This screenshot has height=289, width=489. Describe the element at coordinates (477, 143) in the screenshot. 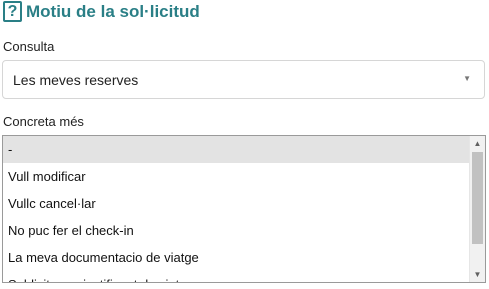

I see `scroll-up-icon: ▲` at that location.